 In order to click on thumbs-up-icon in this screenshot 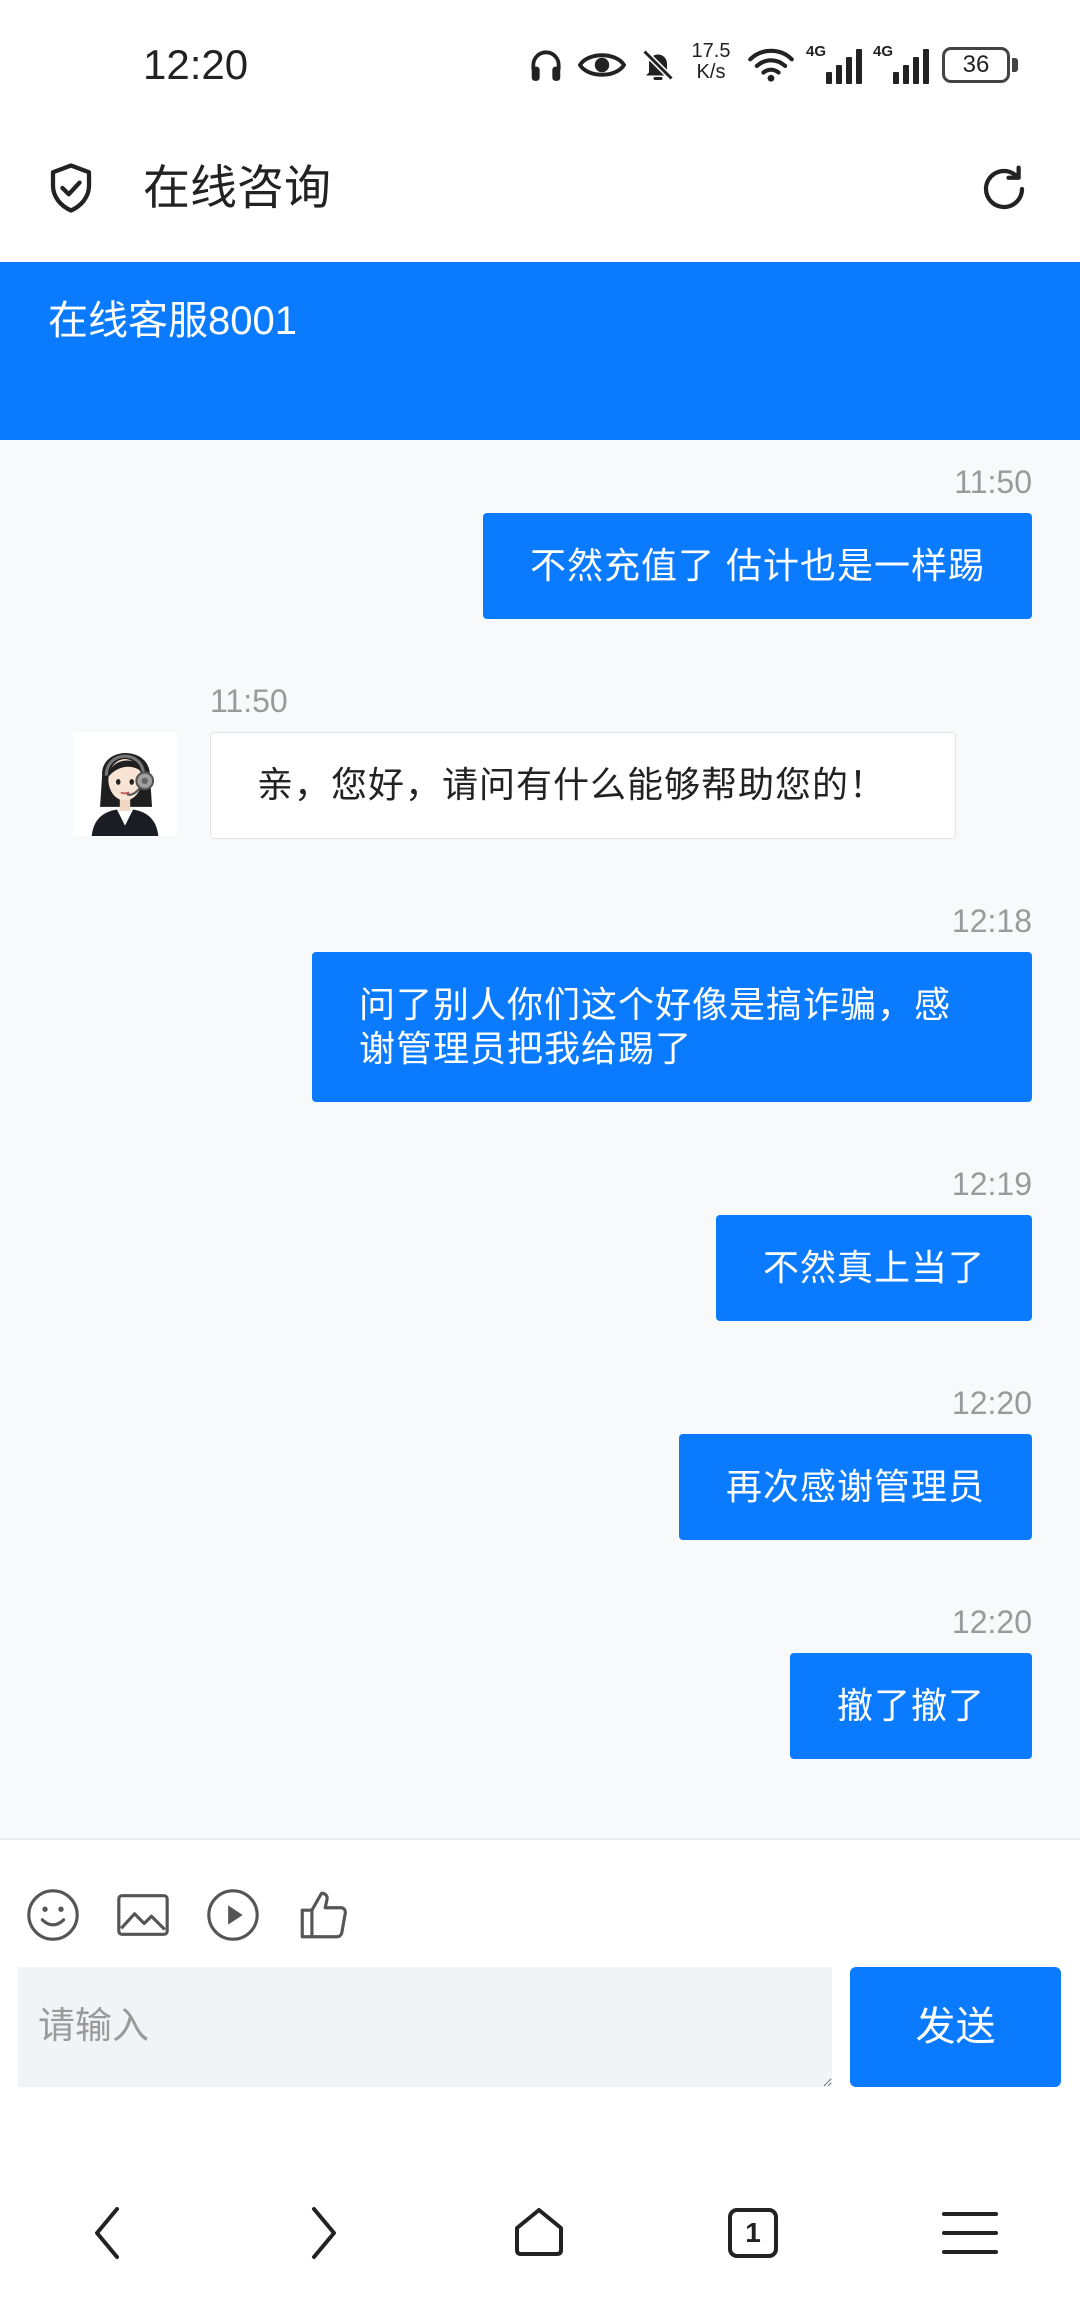, I will do `click(324, 1915)`.